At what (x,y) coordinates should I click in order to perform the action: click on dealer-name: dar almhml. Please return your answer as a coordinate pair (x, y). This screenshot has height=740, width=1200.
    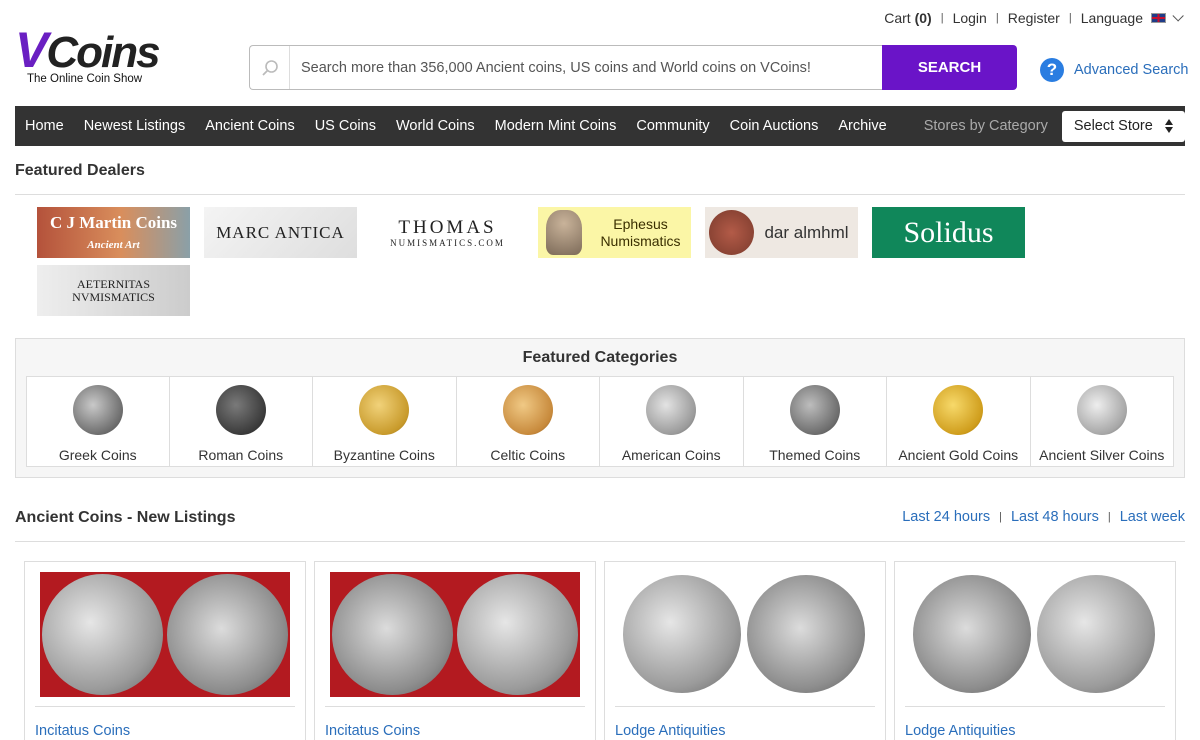
    Looking at the image, I should click on (806, 232).